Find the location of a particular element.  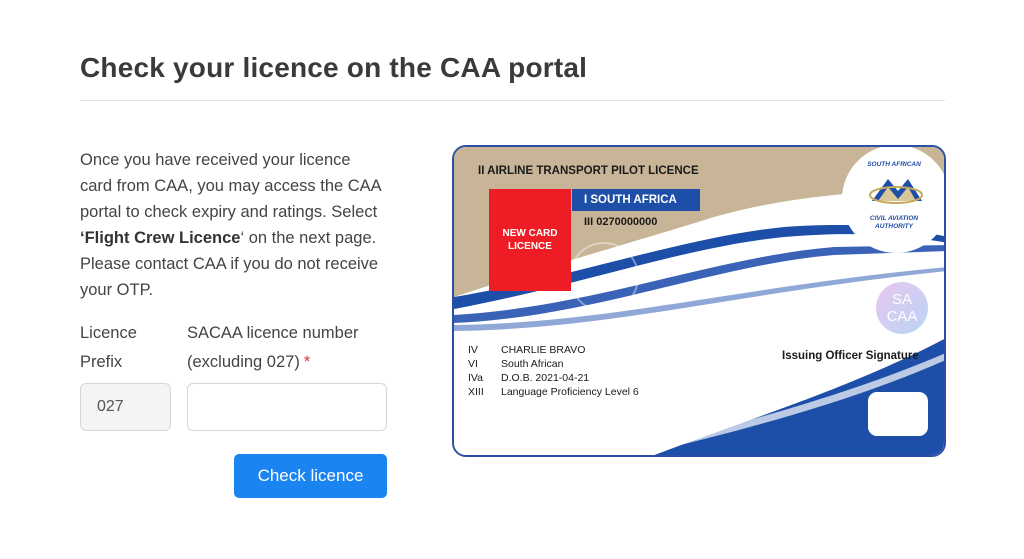

licence-number-label-text: SACAA licence number (excluding 027) is located at coordinates (273, 347).